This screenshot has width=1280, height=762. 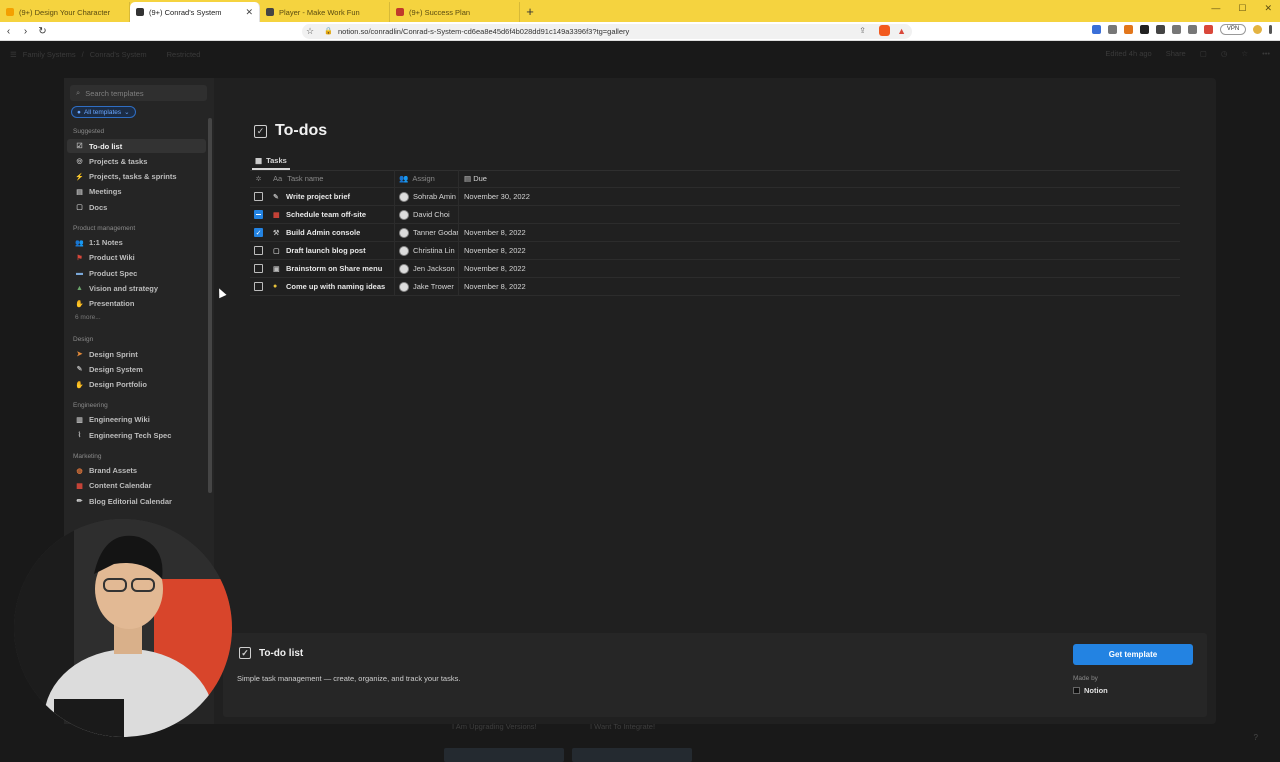 I want to click on sidebar-section-title: Suggested, so click(x=89, y=131).